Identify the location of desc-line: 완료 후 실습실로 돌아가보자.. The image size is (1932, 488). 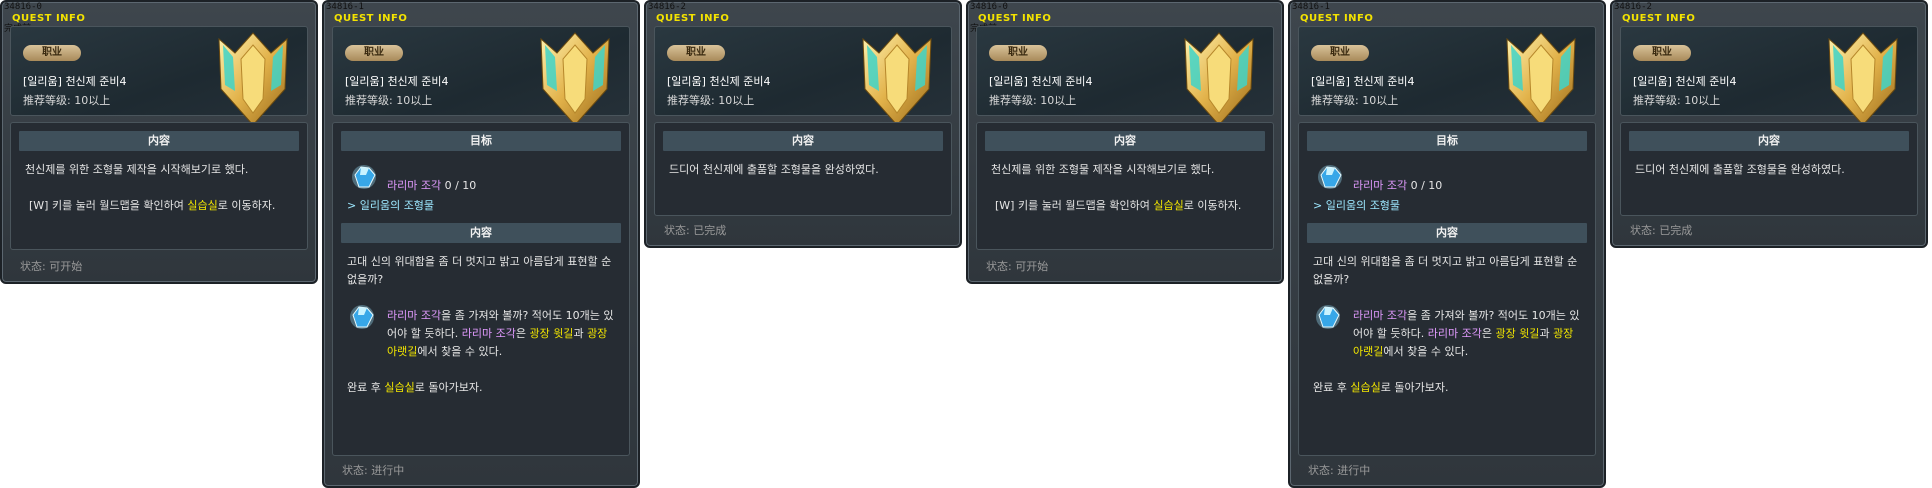
(1381, 387).